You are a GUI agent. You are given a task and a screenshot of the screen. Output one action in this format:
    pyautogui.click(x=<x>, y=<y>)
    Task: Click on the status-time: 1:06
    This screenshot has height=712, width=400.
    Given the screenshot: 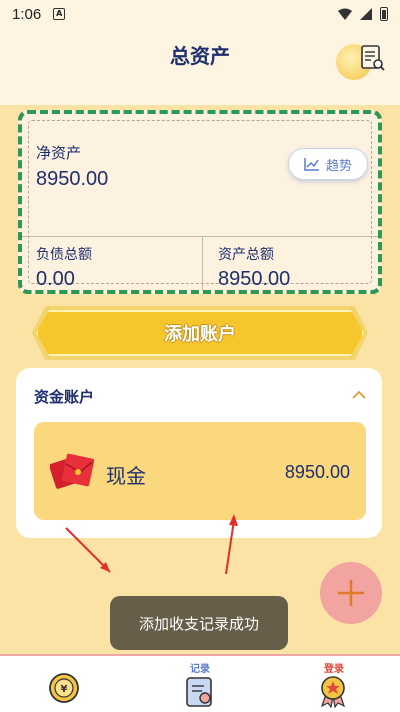 What is the action you would take?
    pyautogui.click(x=27, y=14)
    